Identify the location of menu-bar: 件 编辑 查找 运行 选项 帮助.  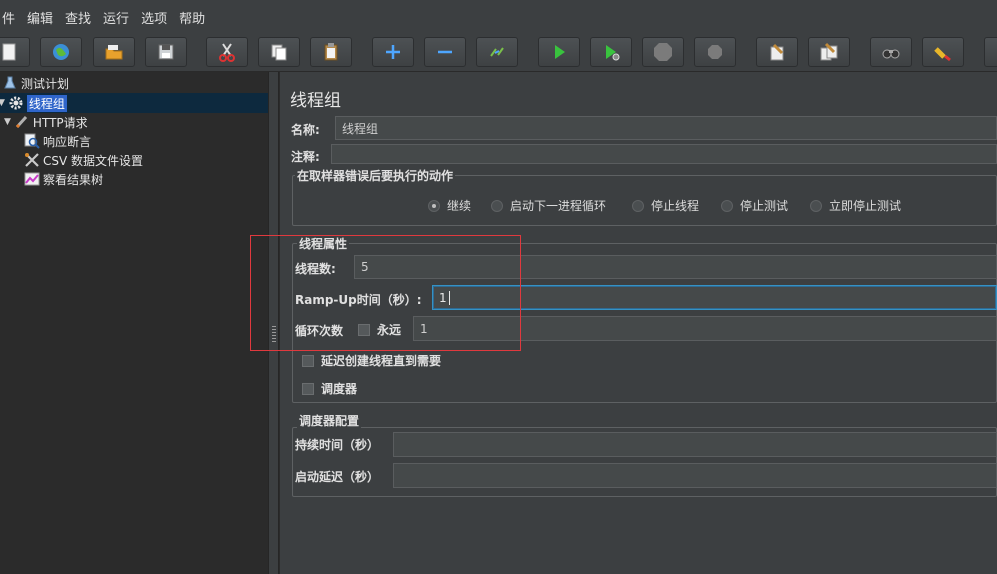
(498, 17).